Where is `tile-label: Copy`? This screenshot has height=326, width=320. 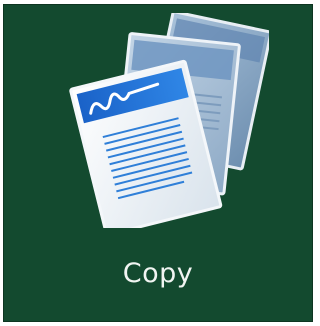 tile-label: Copy is located at coordinates (158, 273).